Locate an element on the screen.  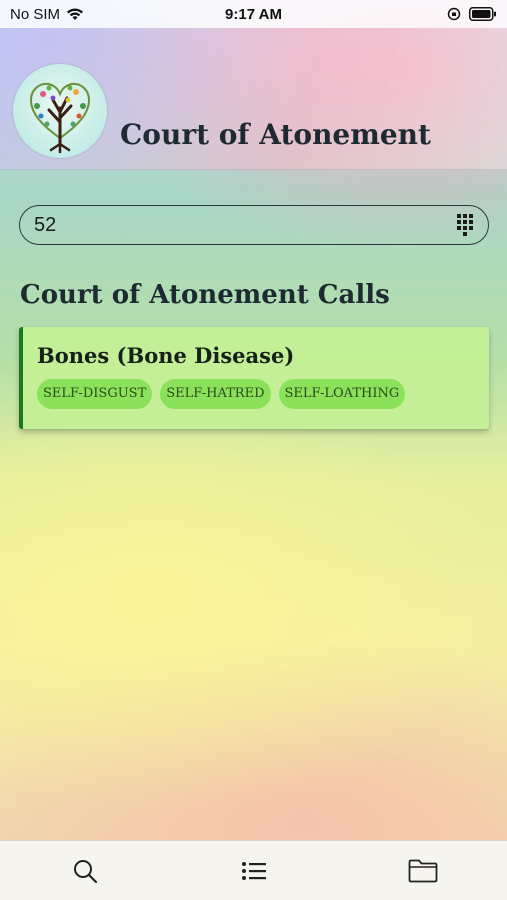
list-icon is located at coordinates (253, 870).